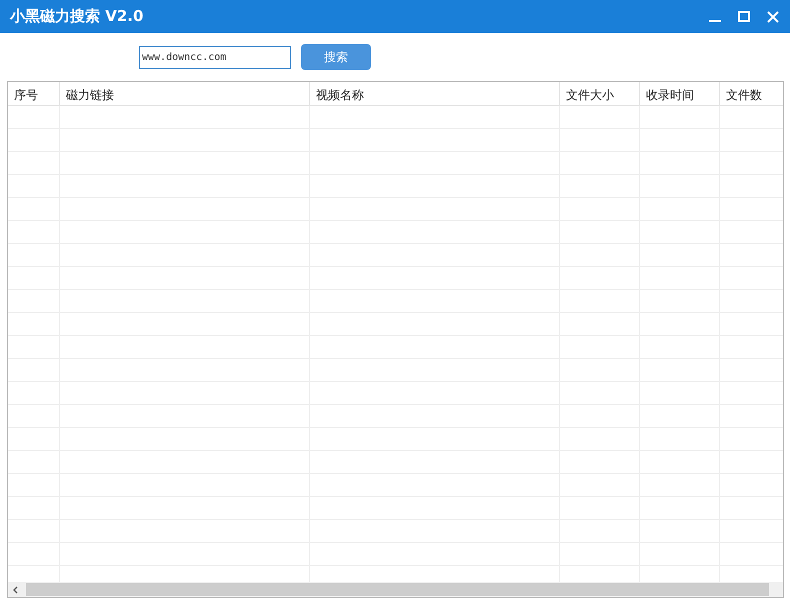  What do you see at coordinates (16, 590) in the screenshot?
I see `scroll-left-icon` at bounding box center [16, 590].